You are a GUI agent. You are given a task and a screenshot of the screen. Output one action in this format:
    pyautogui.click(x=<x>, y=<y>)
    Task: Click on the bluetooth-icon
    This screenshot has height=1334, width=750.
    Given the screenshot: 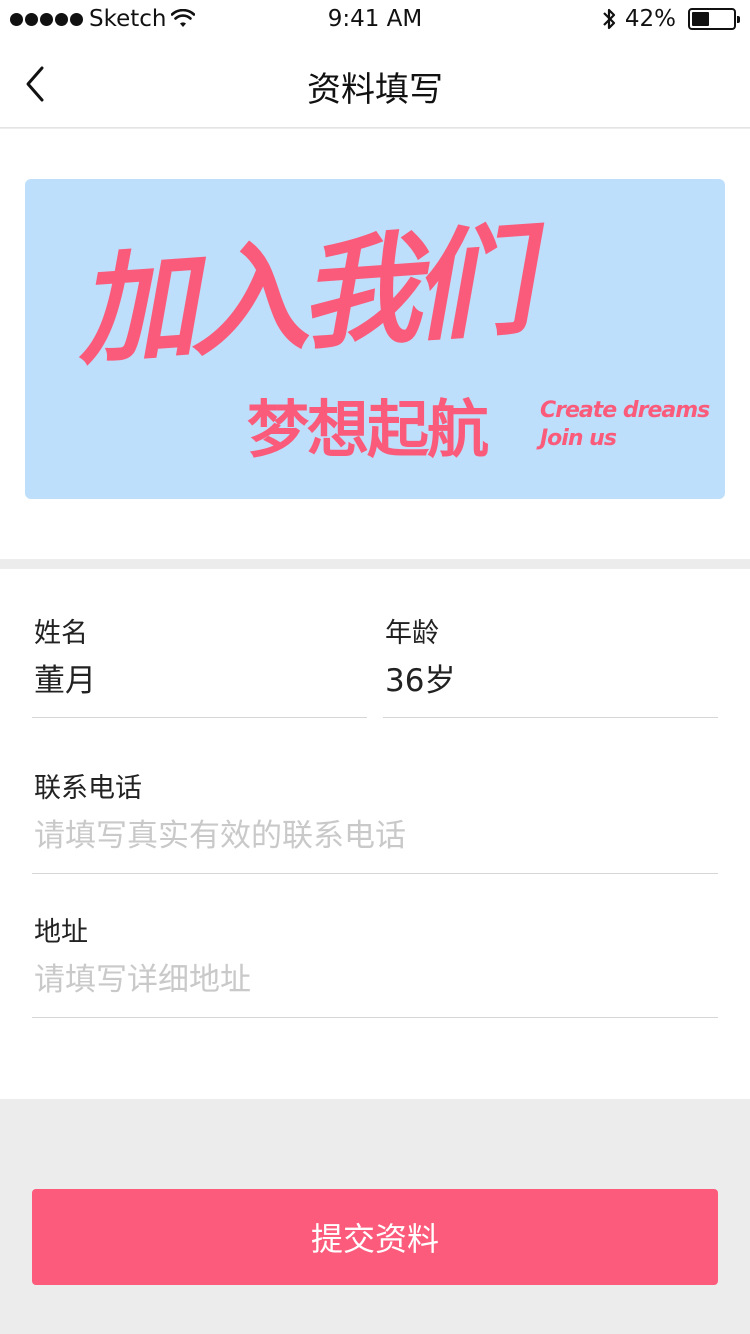 What is the action you would take?
    pyautogui.click(x=609, y=19)
    